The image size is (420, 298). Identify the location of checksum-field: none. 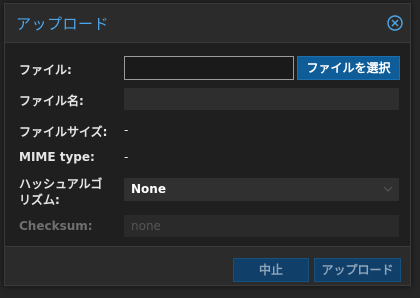
(261, 226).